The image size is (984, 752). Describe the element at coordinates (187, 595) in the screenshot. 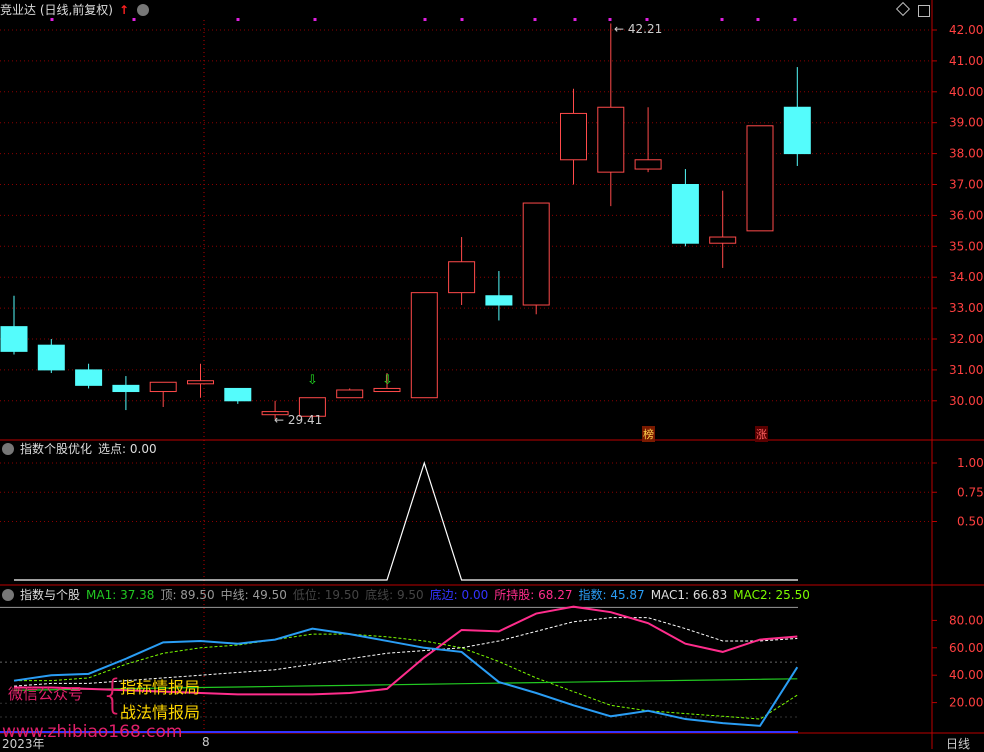

I see `top-value: 顶: 89.50` at that location.